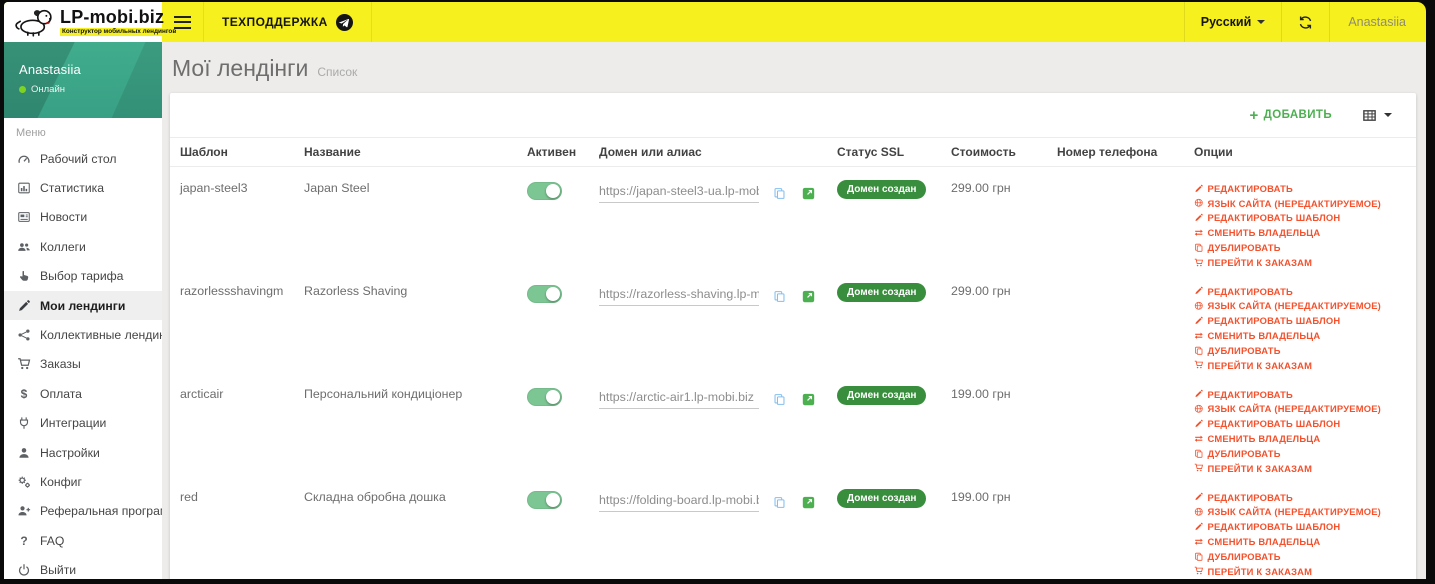 The image size is (1435, 584). What do you see at coordinates (411, 152) in the screenshot?
I see `col-header-name: Название` at bounding box center [411, 152].